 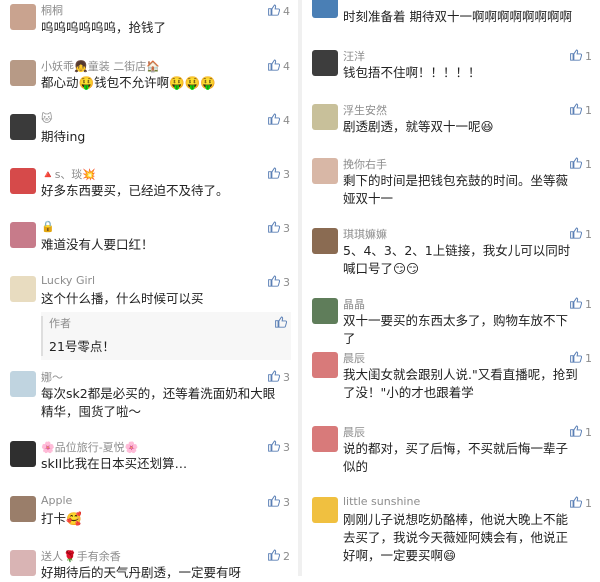 What do you see at coordinates (52, 377) in the screenshot?
I see `comment-author: 娜～` at bounding box center [52, 377].